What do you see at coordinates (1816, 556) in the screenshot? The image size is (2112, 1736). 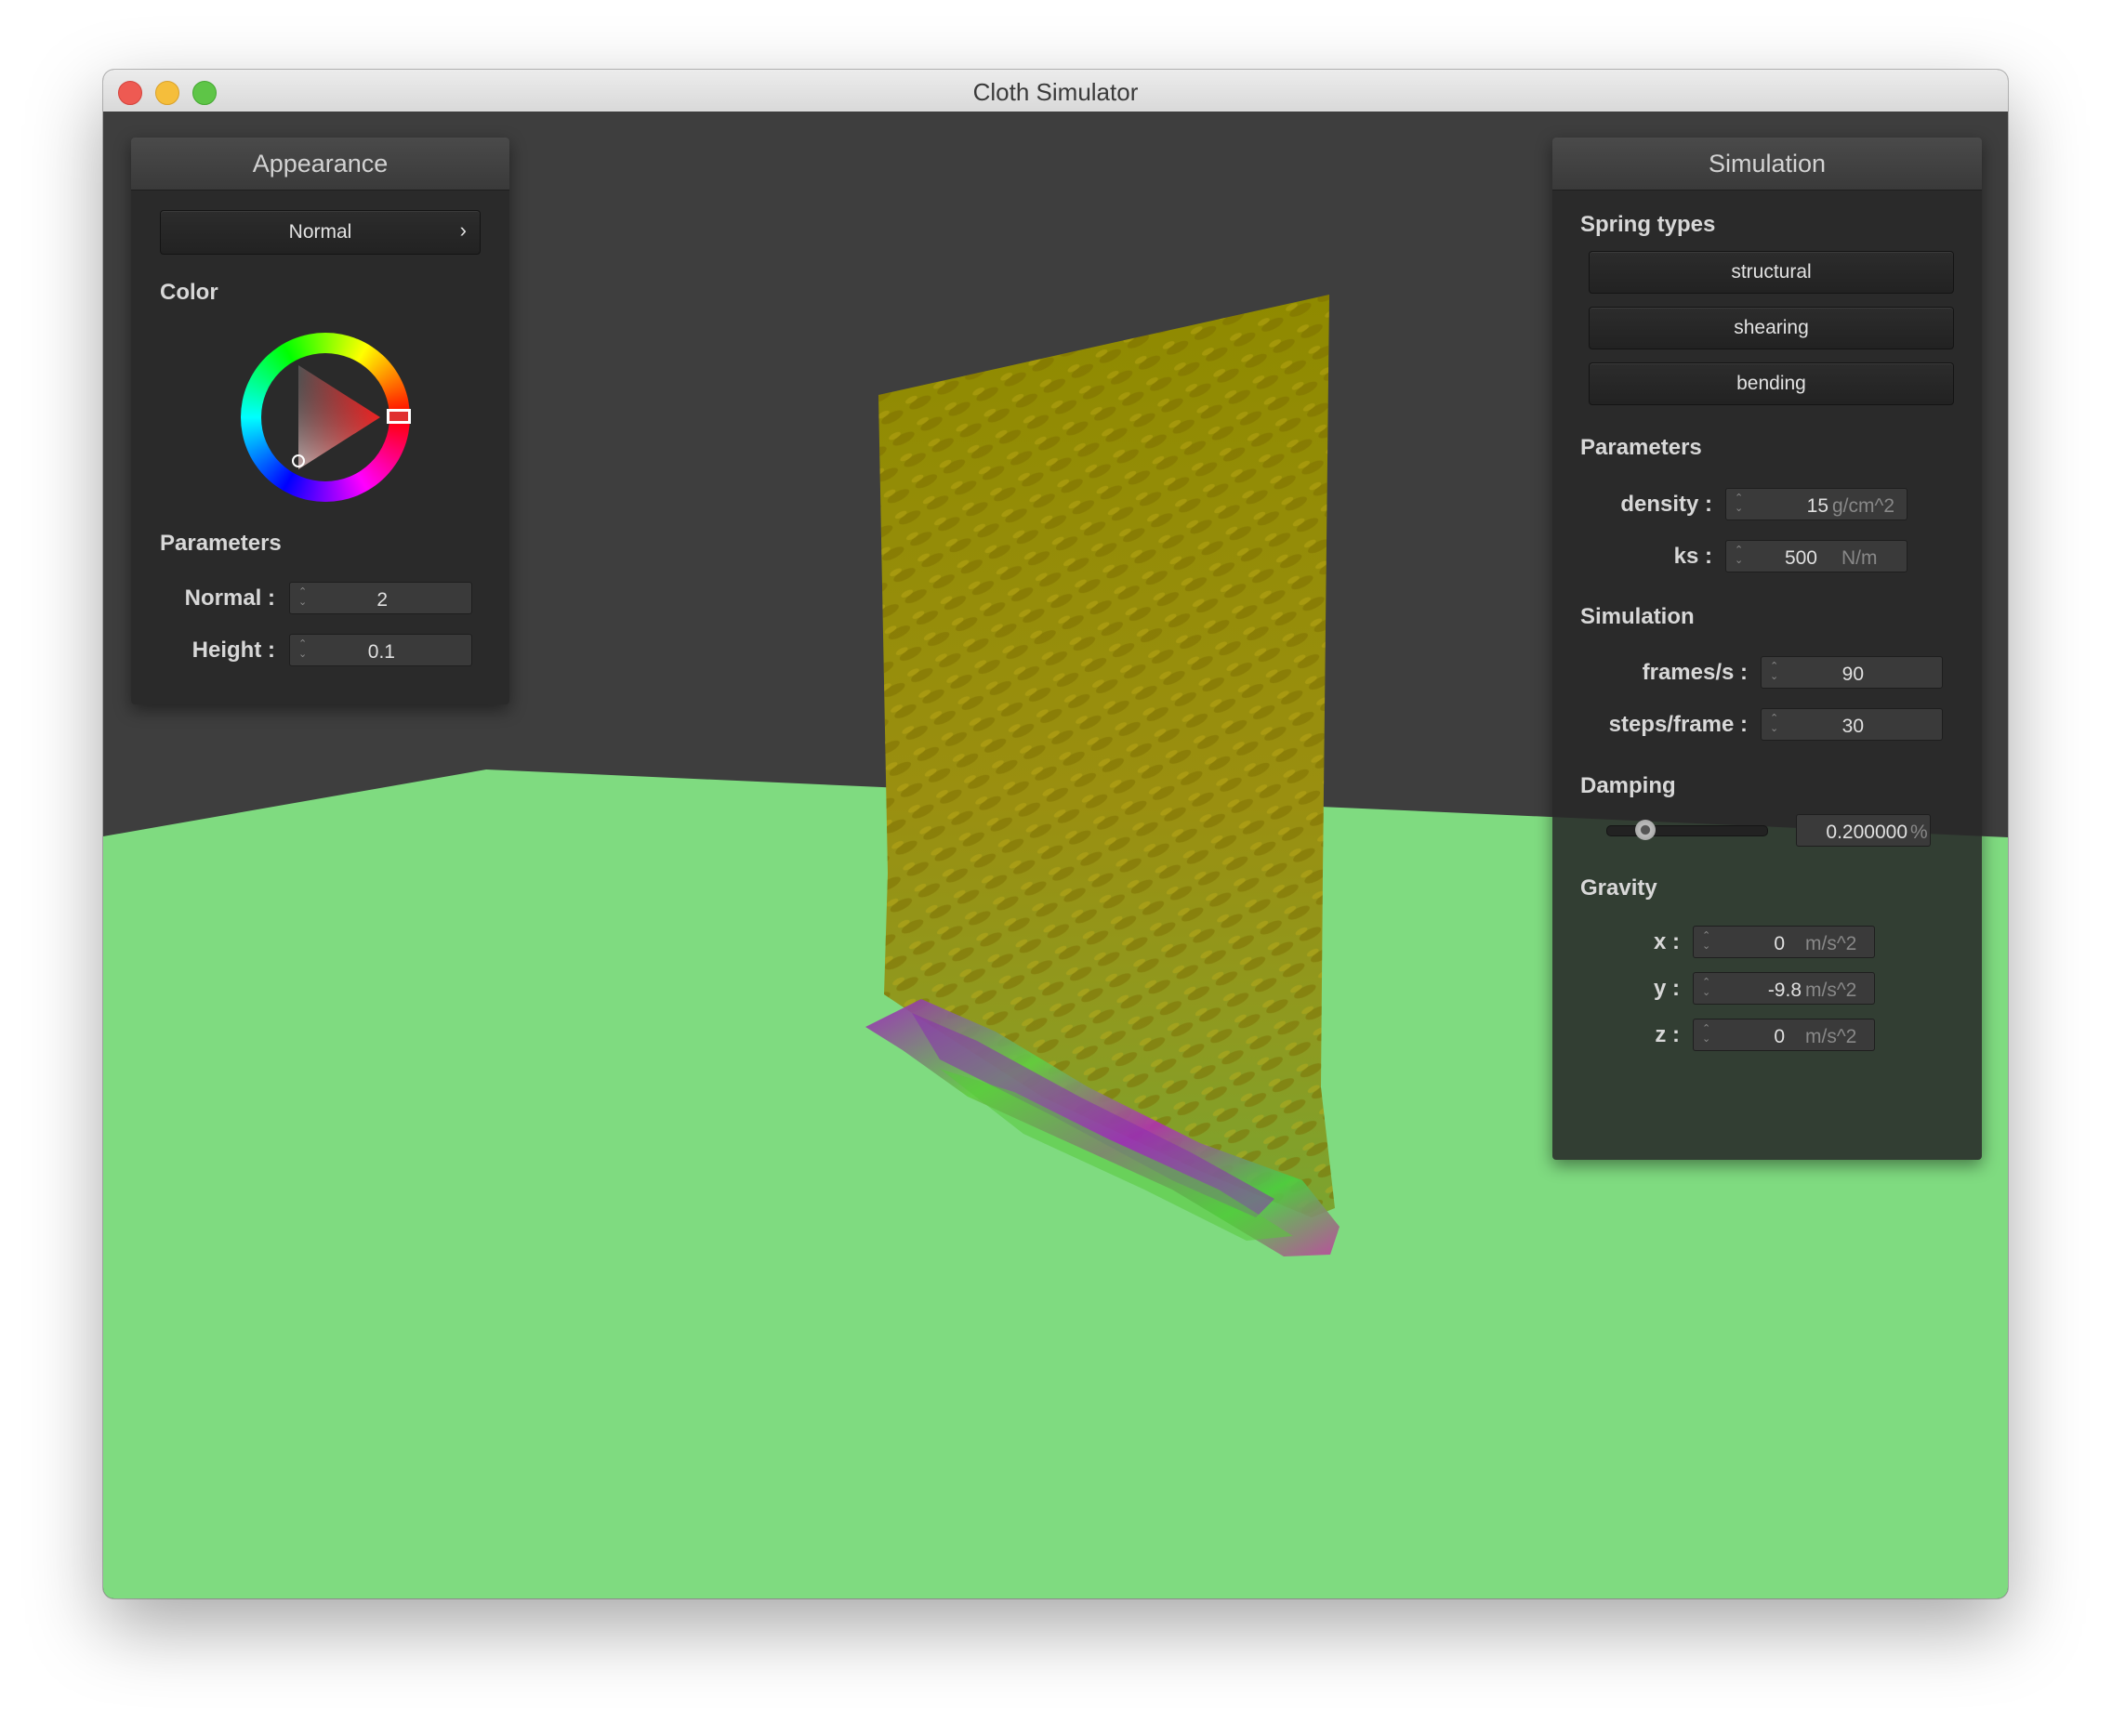 I see `ks-input: ⌃ ⌄ 500 N/m` at bounding box center [1816, 556].